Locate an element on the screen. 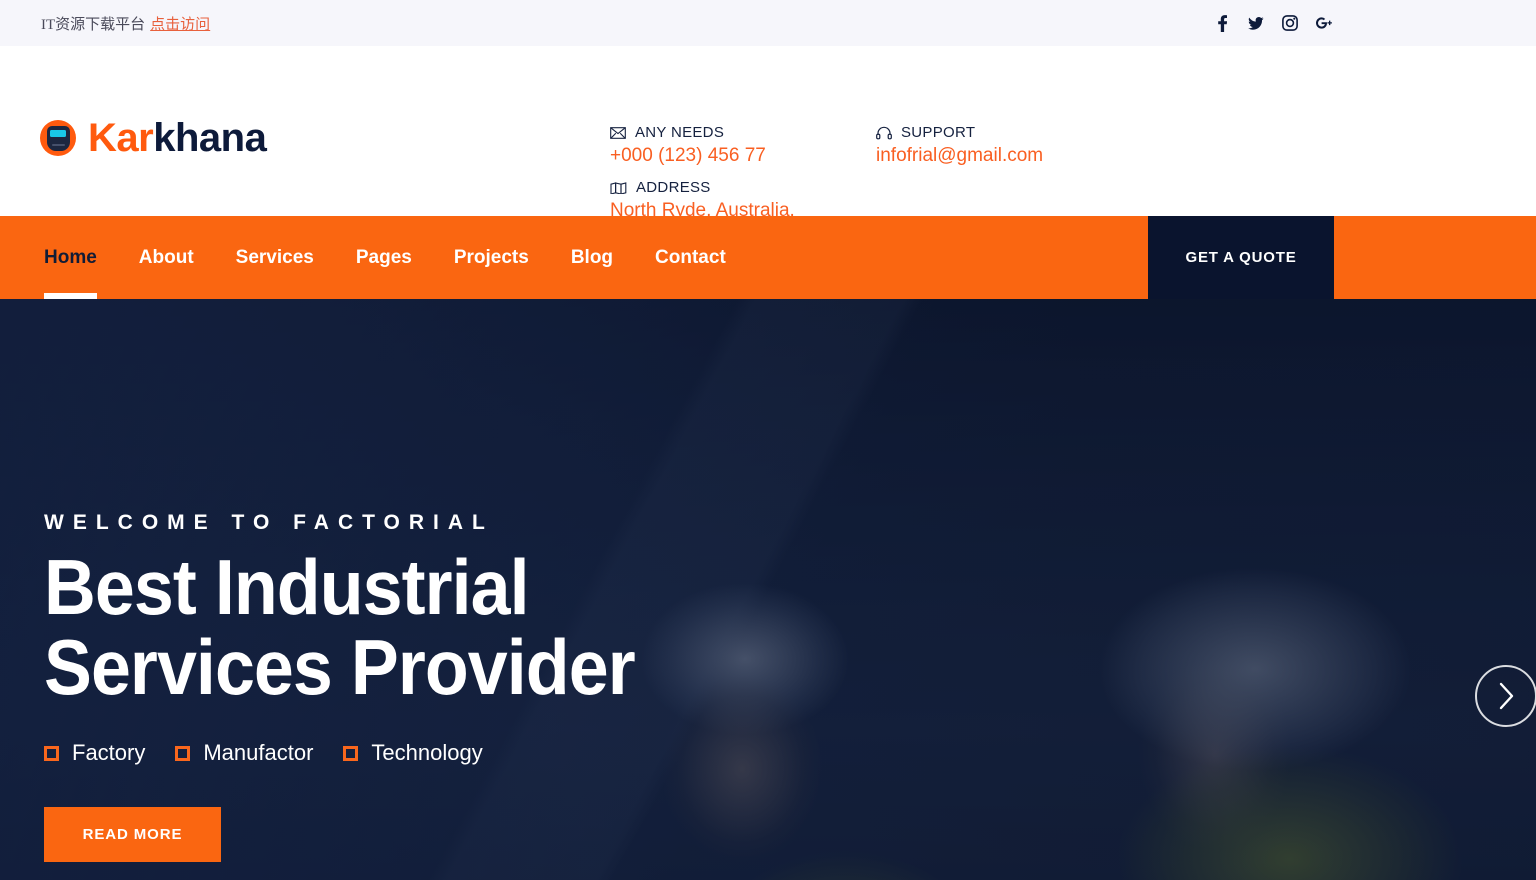 This screenshot has width=1536, height=880. any-needs-label-row: ANY NEEDS is located at coordinates (743, 132).